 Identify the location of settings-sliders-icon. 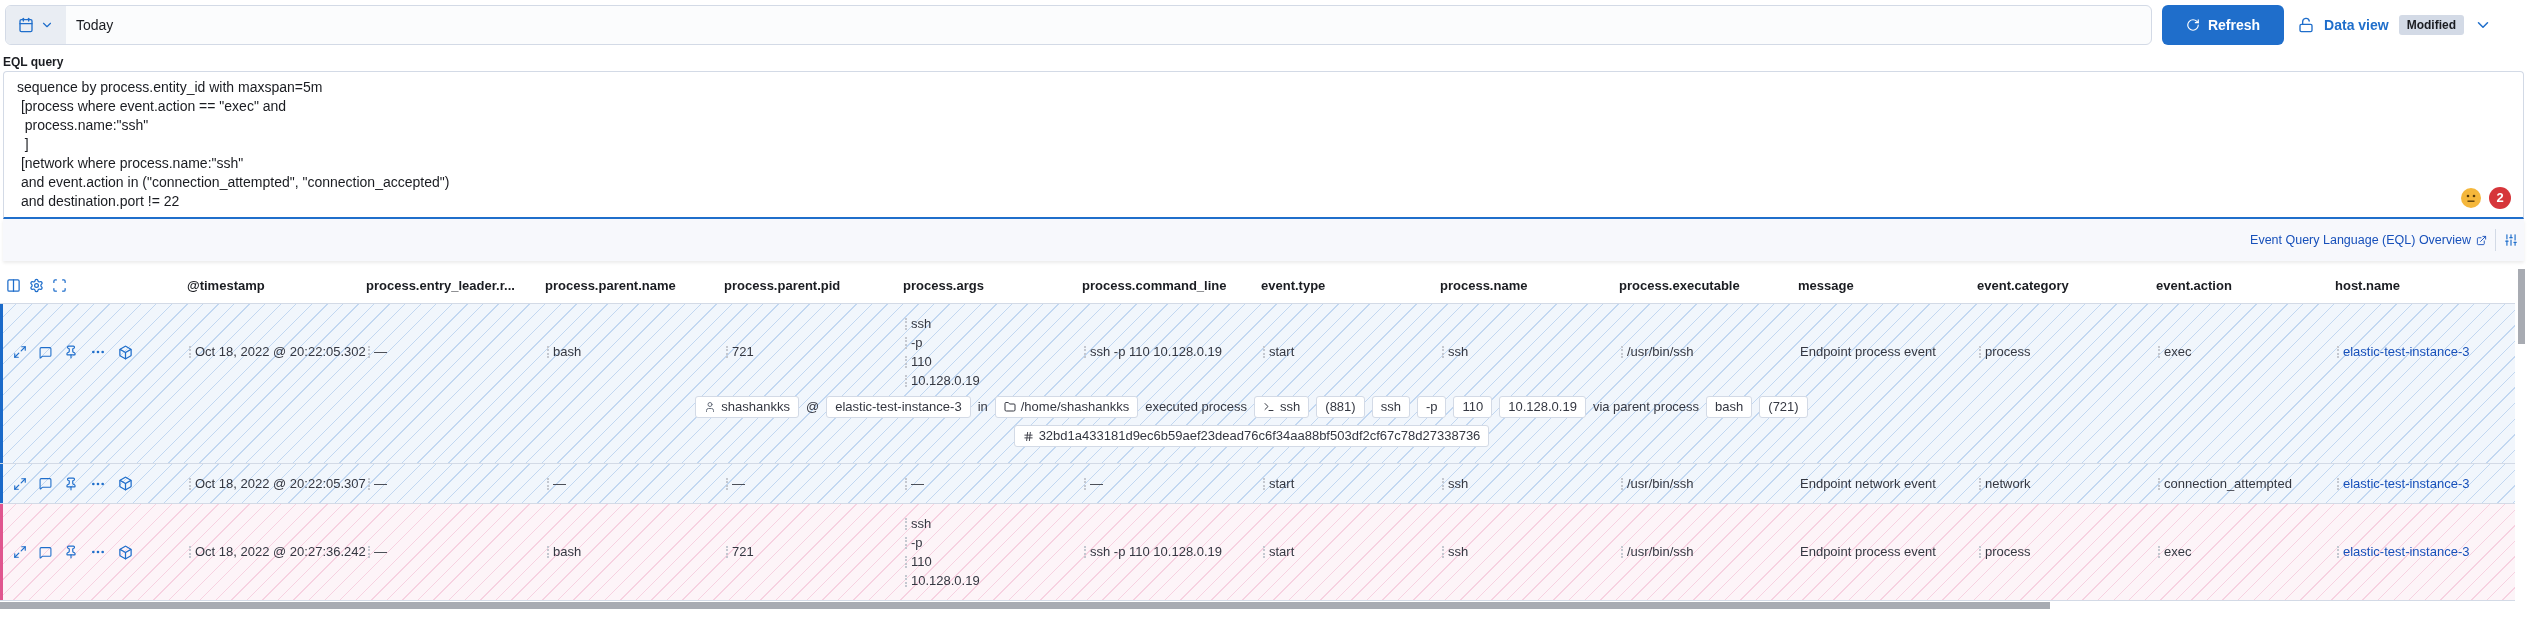
(2511, 240).